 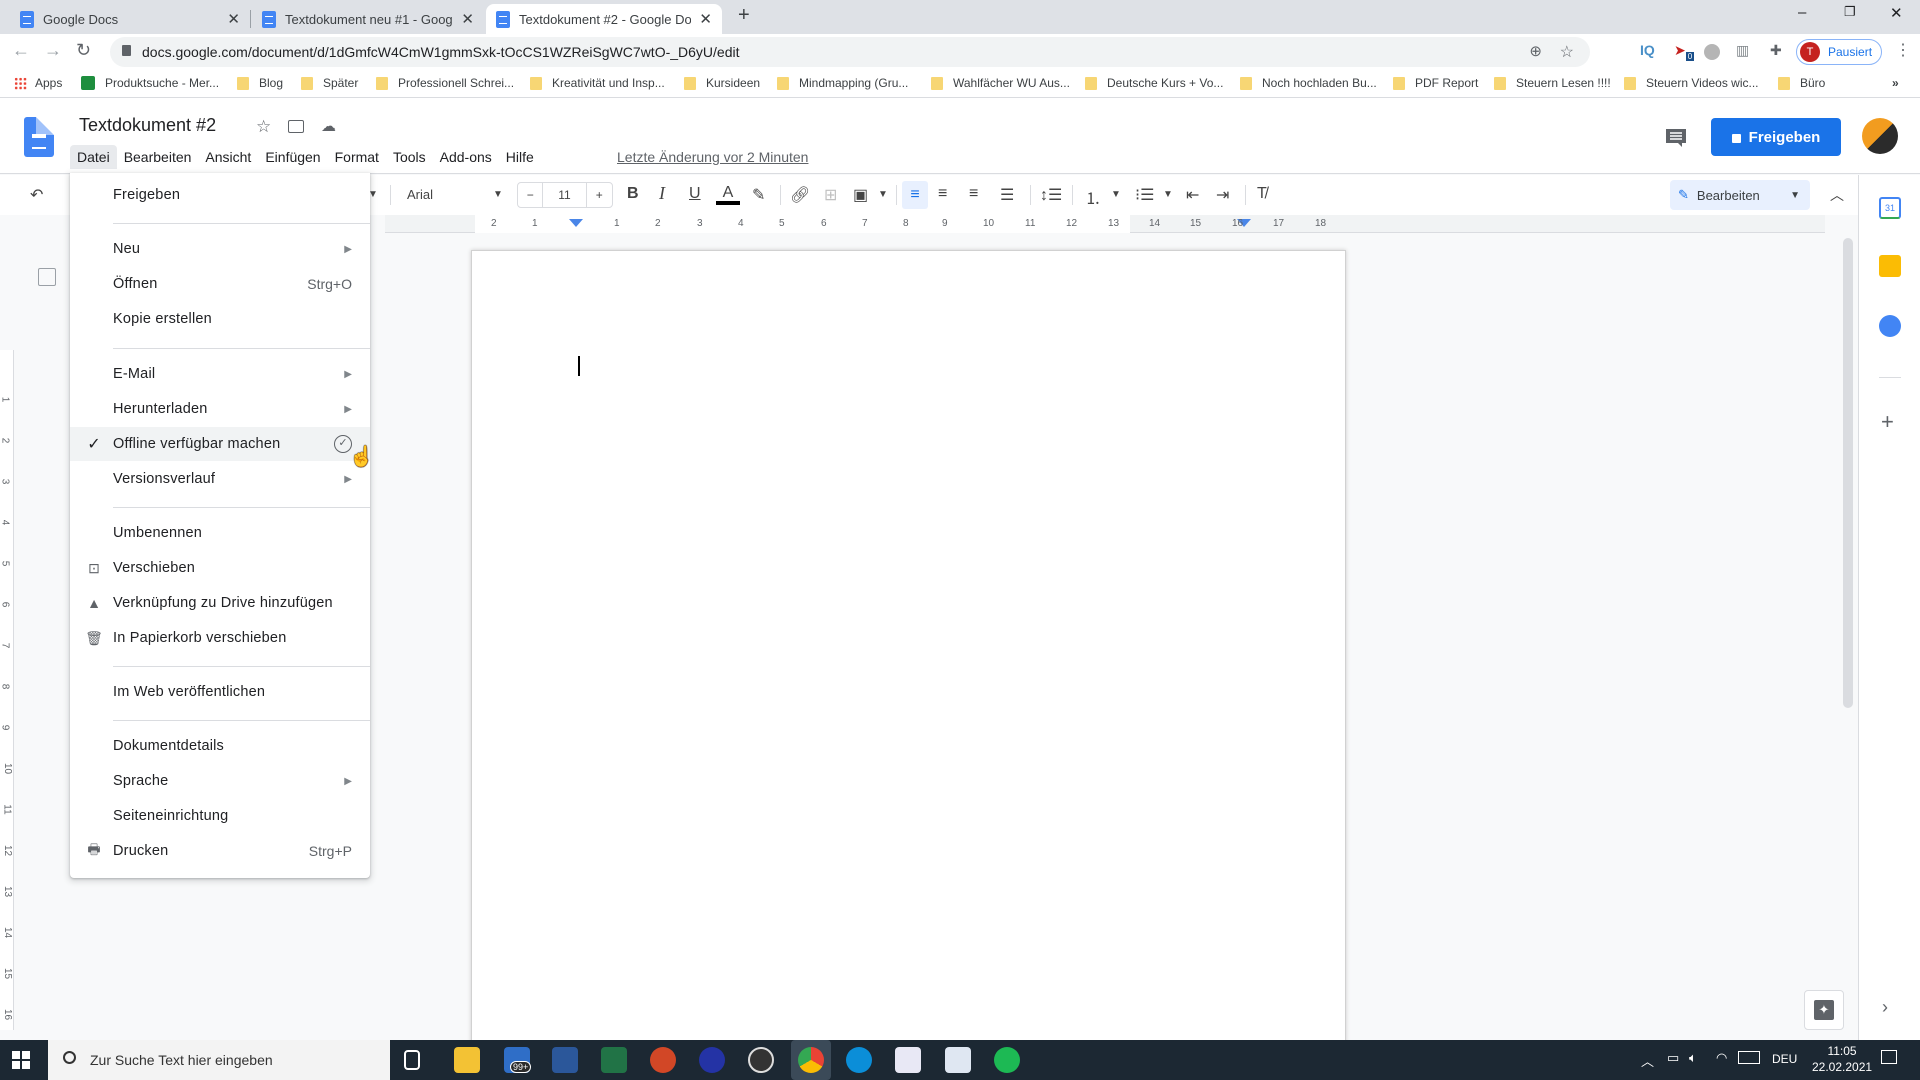 What do you see at coordinates (220, 374) in the screenshot?
I see `menu-item-email: E-Mail ▶` at bounding box center [220, 374].